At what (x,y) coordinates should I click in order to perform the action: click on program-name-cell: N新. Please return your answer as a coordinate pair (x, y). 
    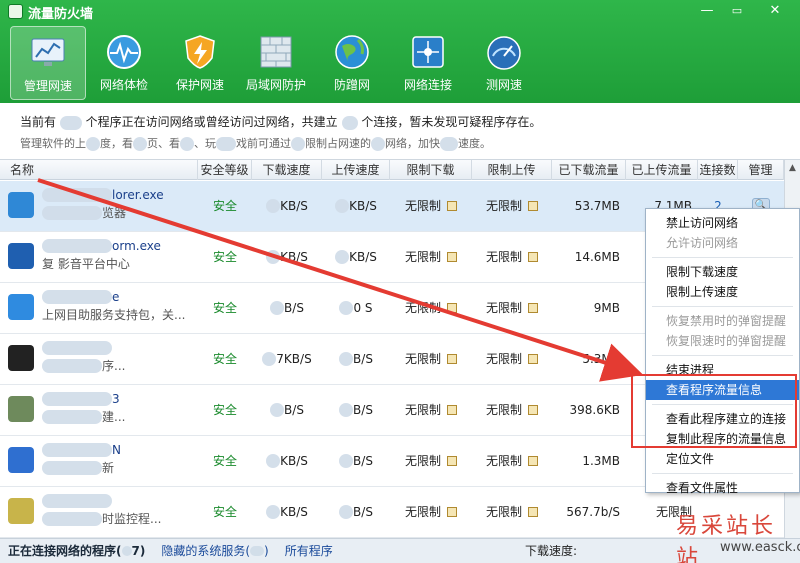
    Looking at the image, I should click on (99, 461).